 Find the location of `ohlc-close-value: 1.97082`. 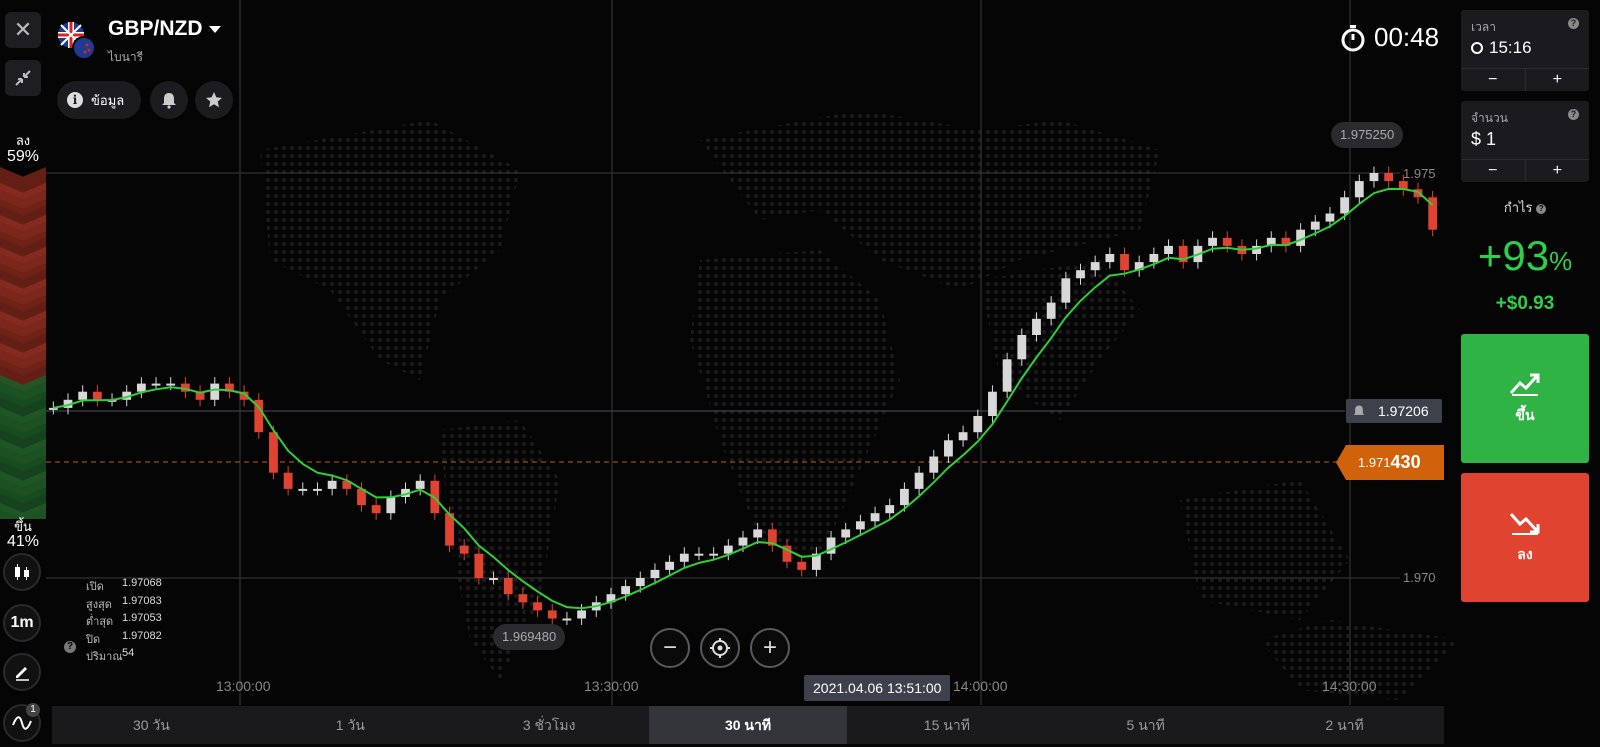

ohlc-close-value: 1.97082 is located at coordinates (142, 636).